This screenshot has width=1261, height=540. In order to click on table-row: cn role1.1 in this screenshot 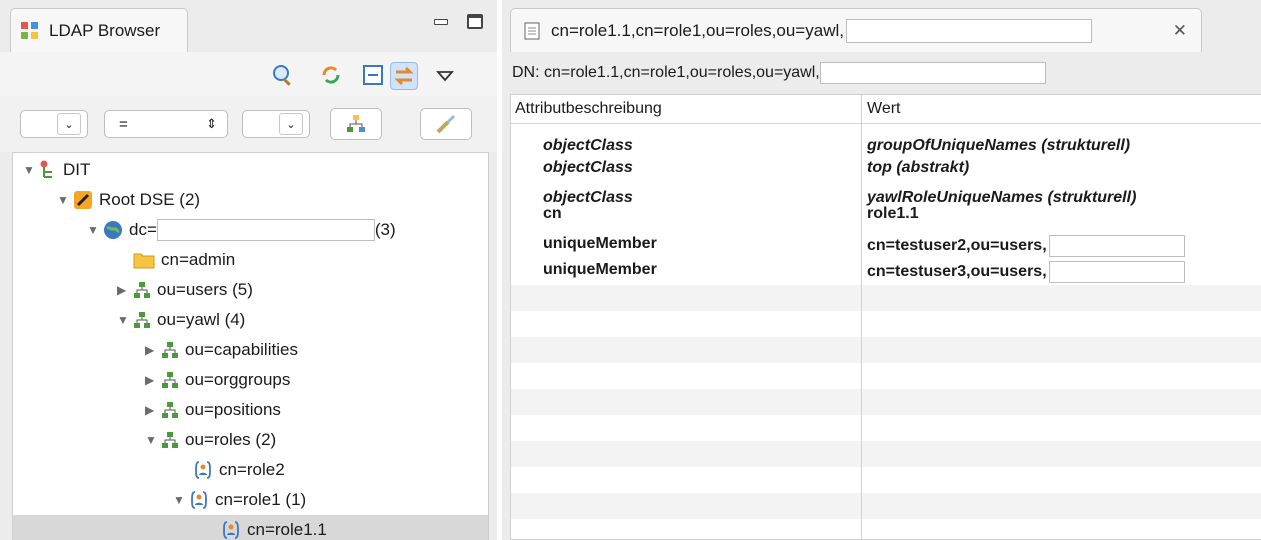, I will do `click(886, 214)`.